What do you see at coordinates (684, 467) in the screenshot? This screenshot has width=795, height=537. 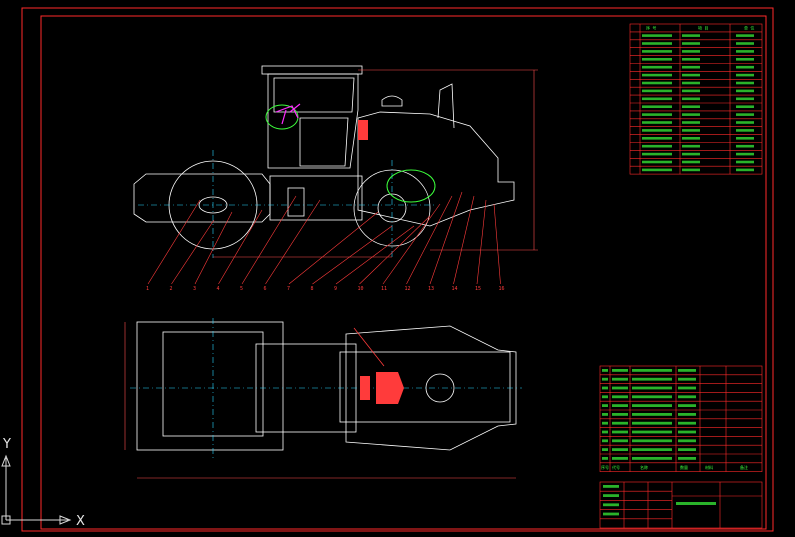 I see `parts-list-header-cell: 数量` at bounding box center [684, 467].